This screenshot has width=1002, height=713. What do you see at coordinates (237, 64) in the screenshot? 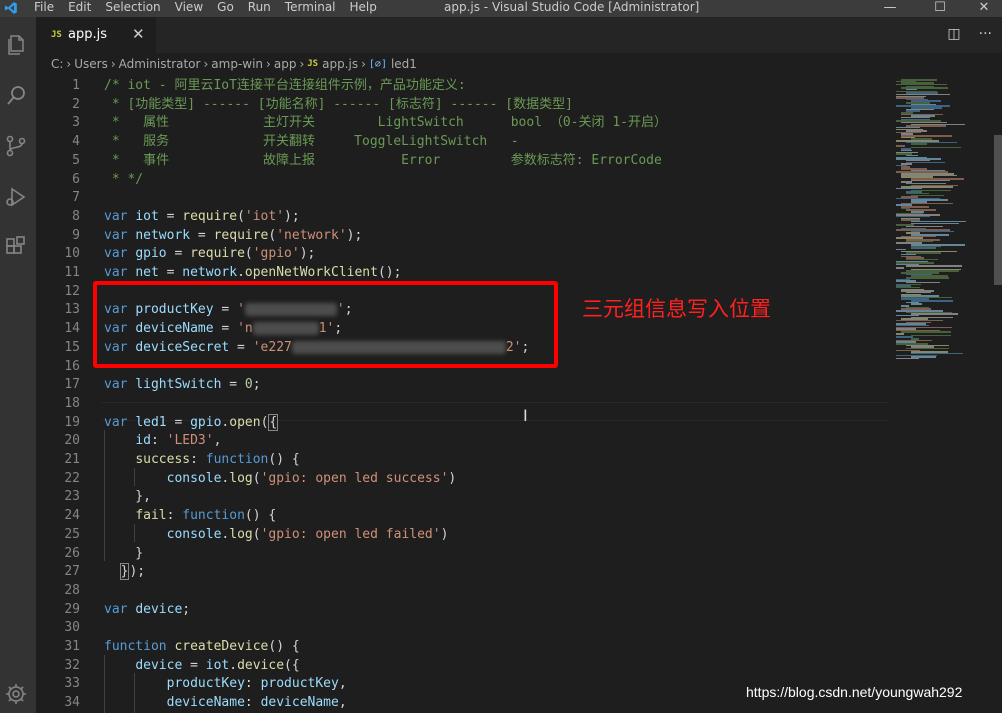
I see `breadcrumb-amp-win: amp-win` at bounding box center [237, 64].